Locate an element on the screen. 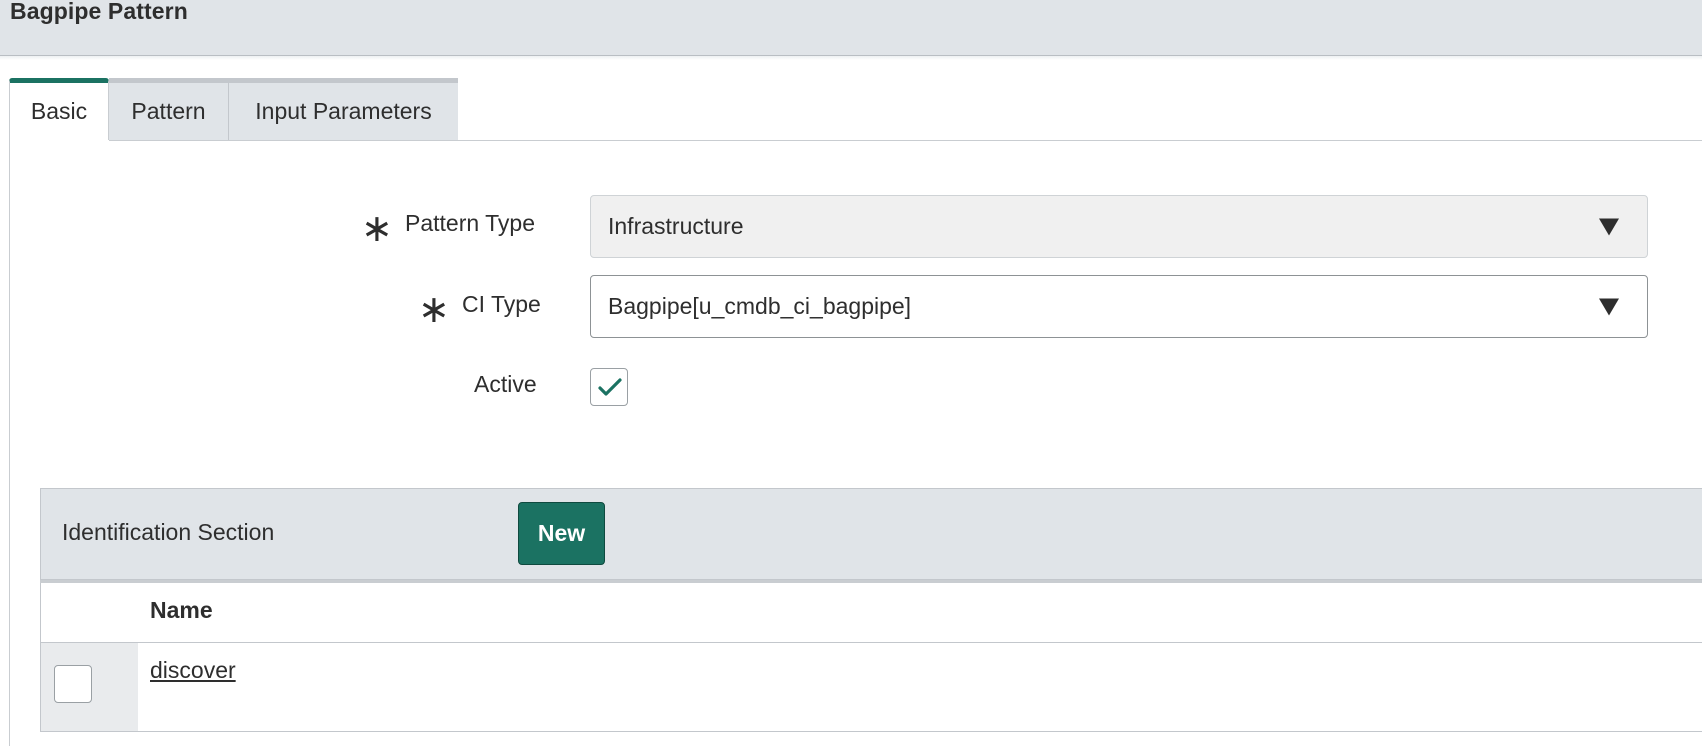 This screenshot has height=746, width=1702. ci-type-value: Bagpipe[u_cmdb_ci_bagpipe] is located at coordinates (760, 306).